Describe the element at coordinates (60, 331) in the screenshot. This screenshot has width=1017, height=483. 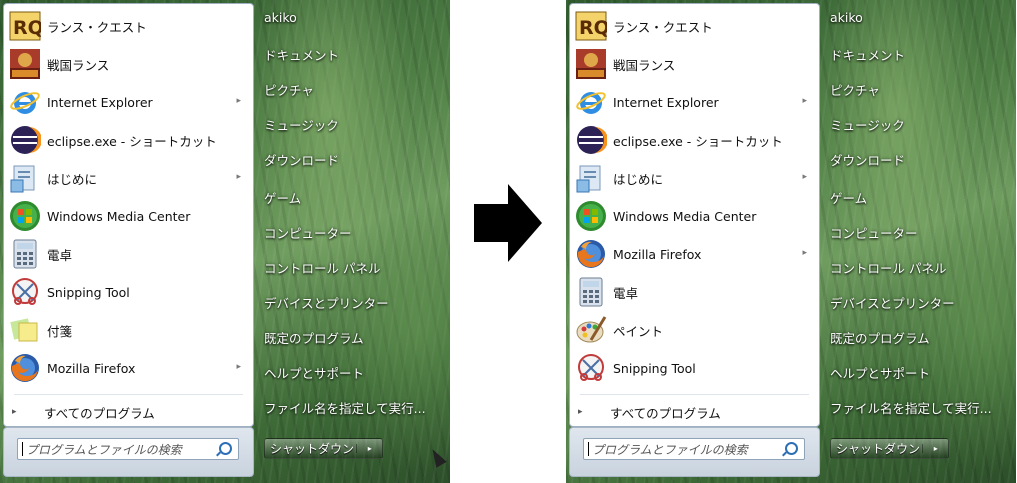
I see `program-label: 付箋` at that location.